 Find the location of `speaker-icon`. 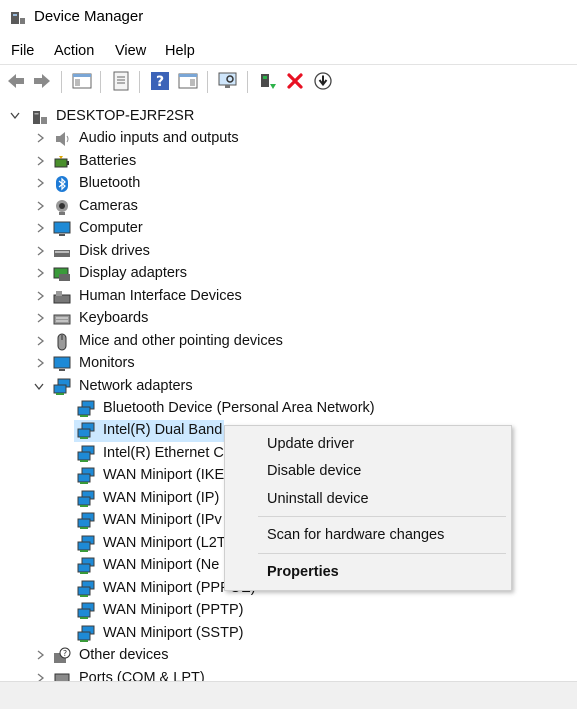

speaker-icon is located at coordinates (62, 139).